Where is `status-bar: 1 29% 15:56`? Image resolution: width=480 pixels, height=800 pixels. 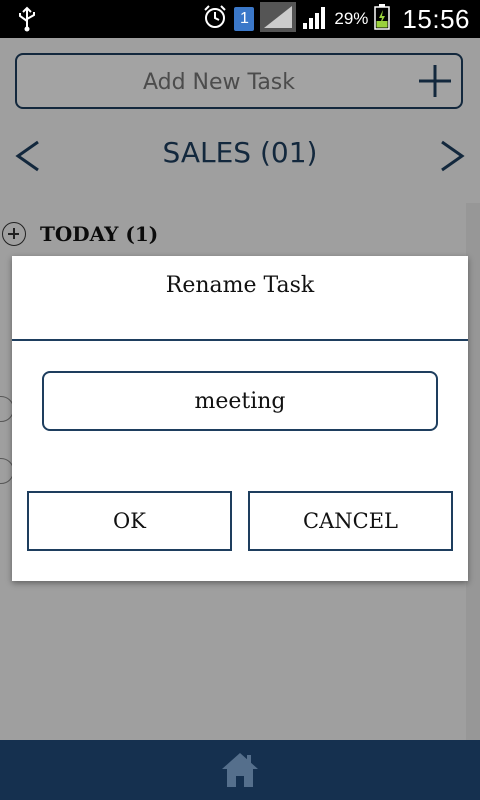 status-bar: 1 29% 15:56 is located at coordinates (240, 19).